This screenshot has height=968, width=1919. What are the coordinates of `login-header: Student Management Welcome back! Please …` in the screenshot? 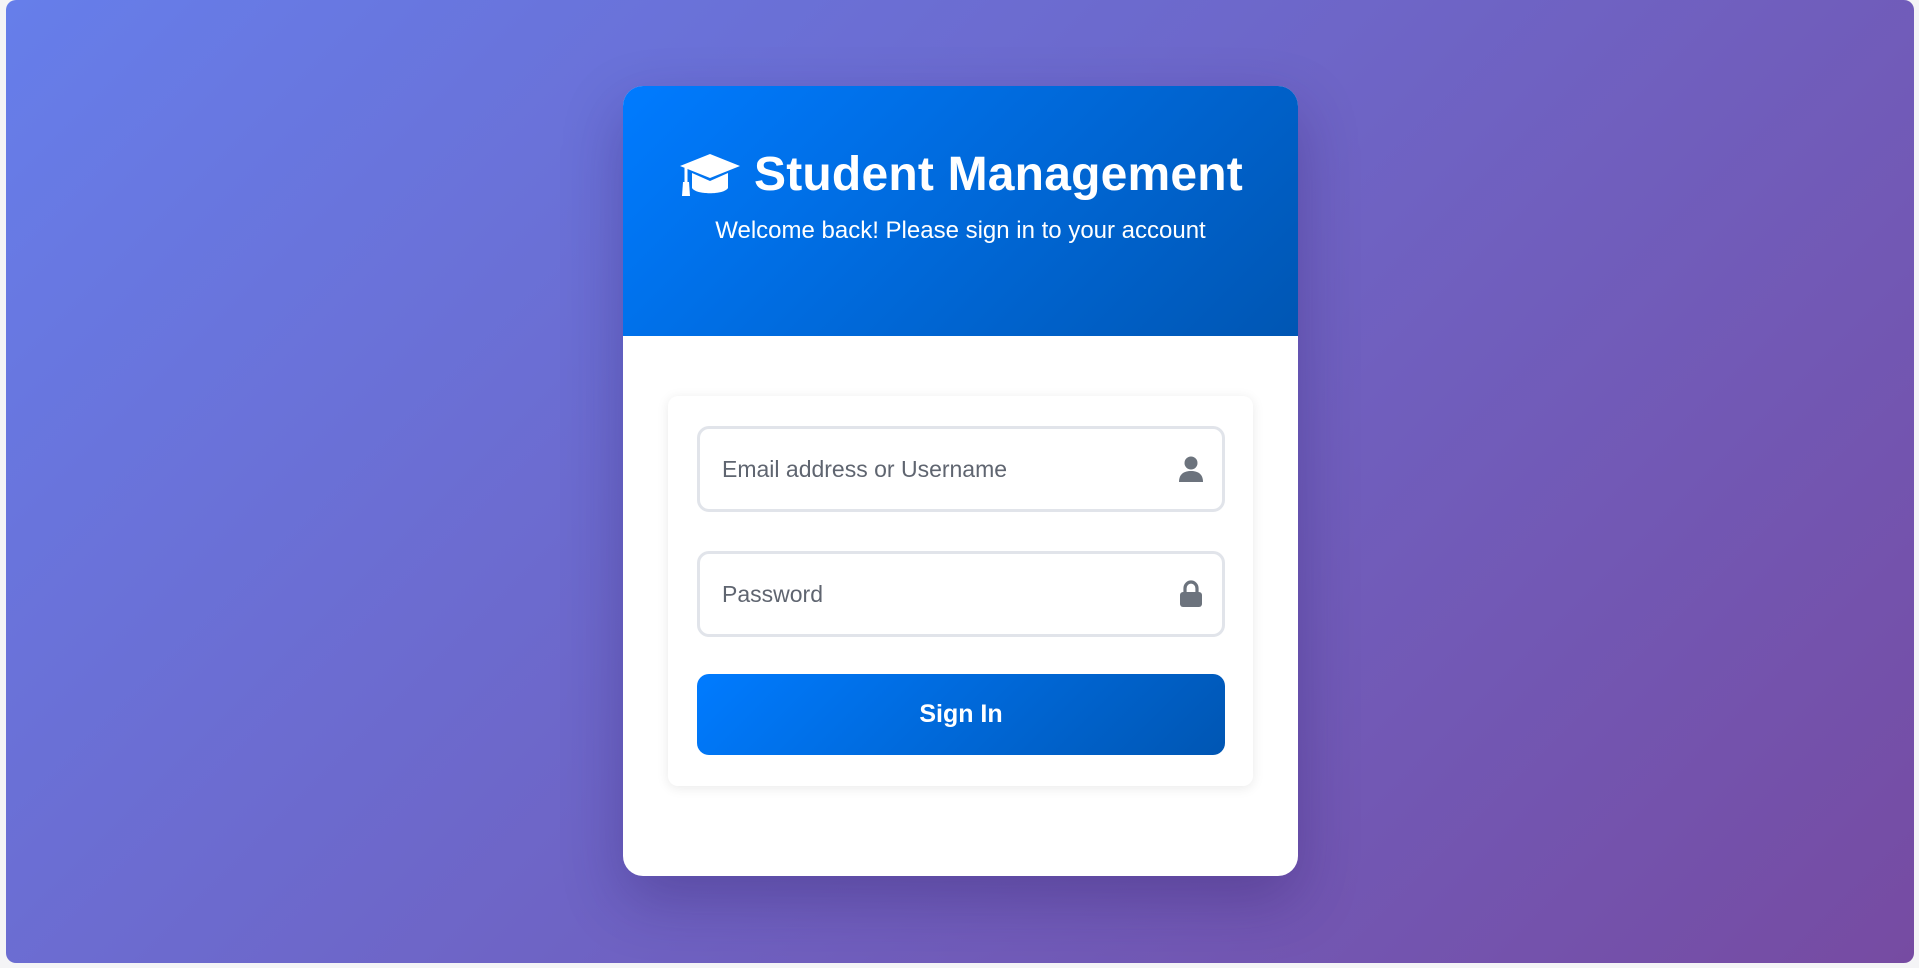 It's located at (960, 211).